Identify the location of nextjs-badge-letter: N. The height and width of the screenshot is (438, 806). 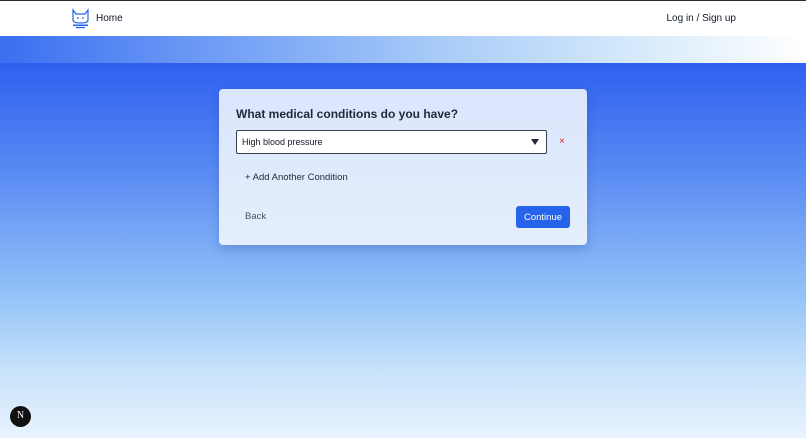
(20, 415).